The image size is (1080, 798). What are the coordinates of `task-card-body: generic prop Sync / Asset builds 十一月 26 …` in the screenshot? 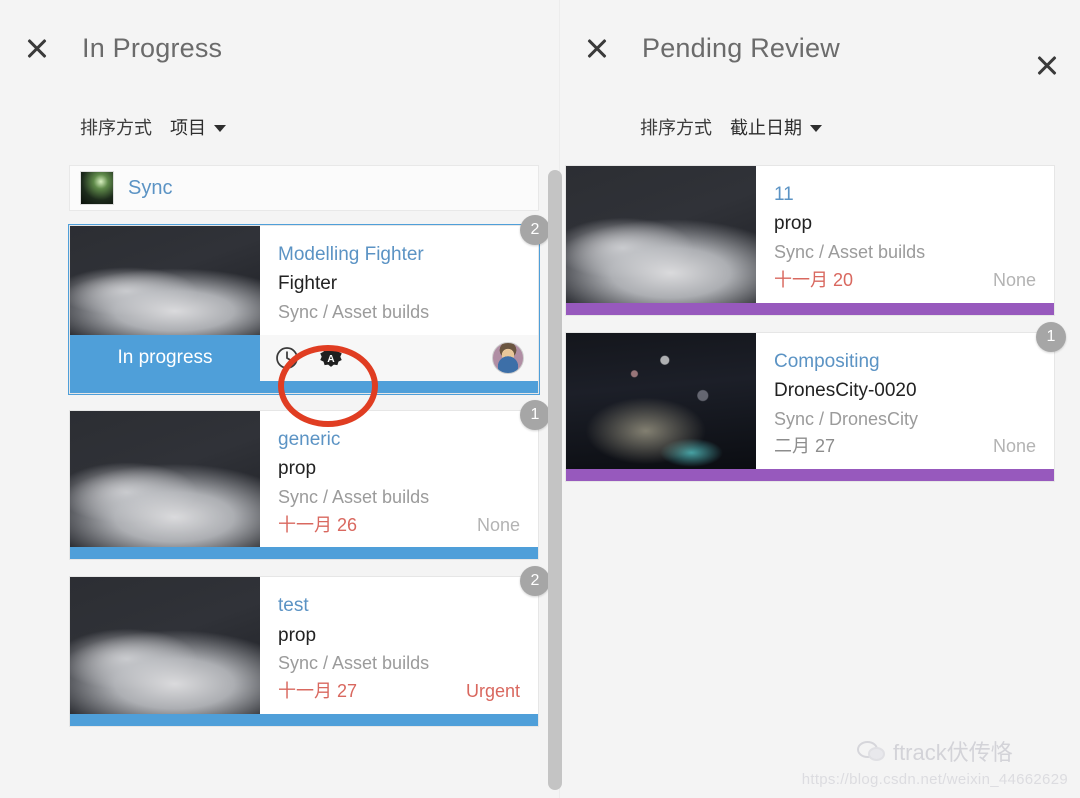 It's located at (304, 479).